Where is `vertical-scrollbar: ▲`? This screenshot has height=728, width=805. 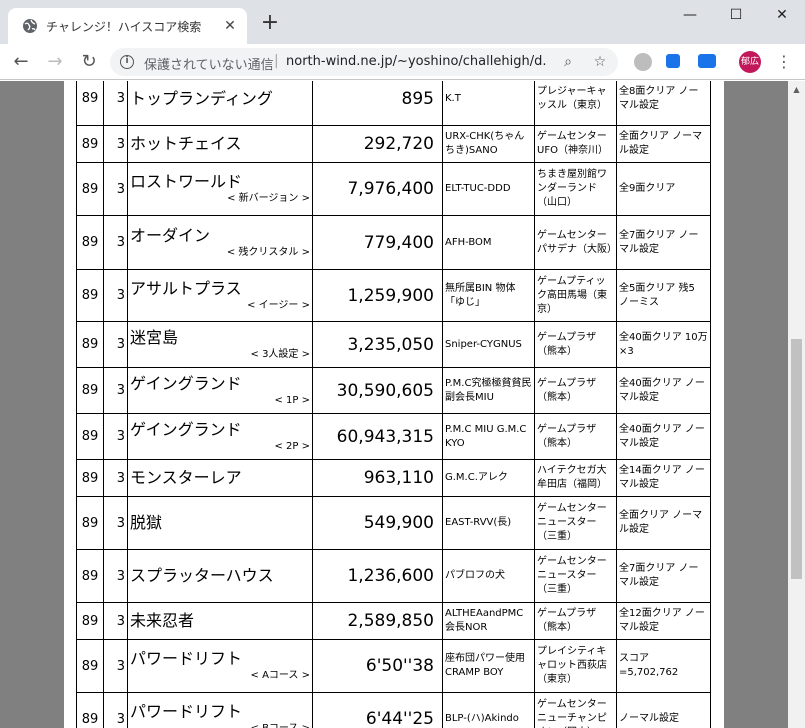 vertical-scrollbar: ▲ is located at coordinates (796, 404).